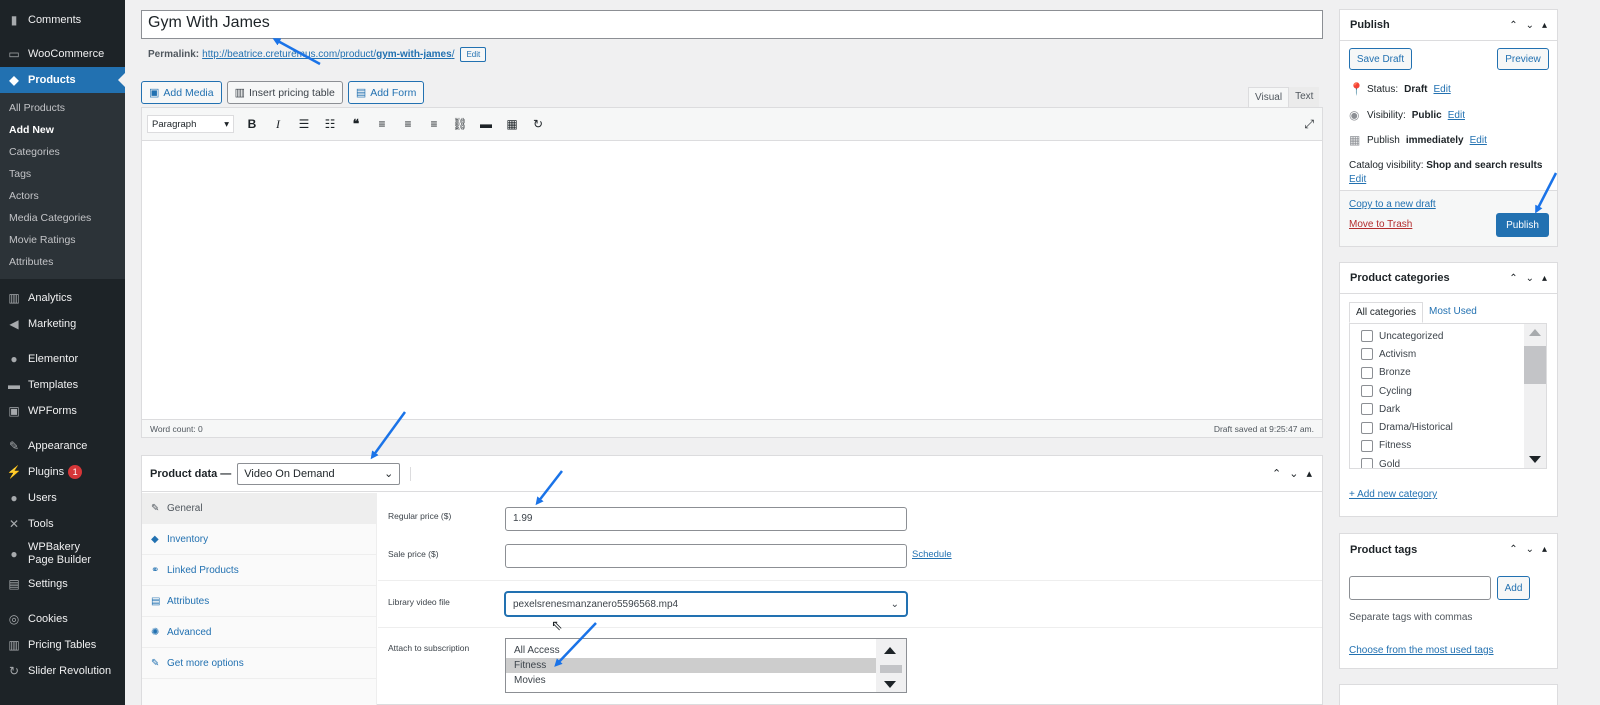 This screenshot has width=1600, height=705. Describe the element at coordinates (1309, 124) in the screenshot. I see `fullscreen-icon: ⤢` at that location.